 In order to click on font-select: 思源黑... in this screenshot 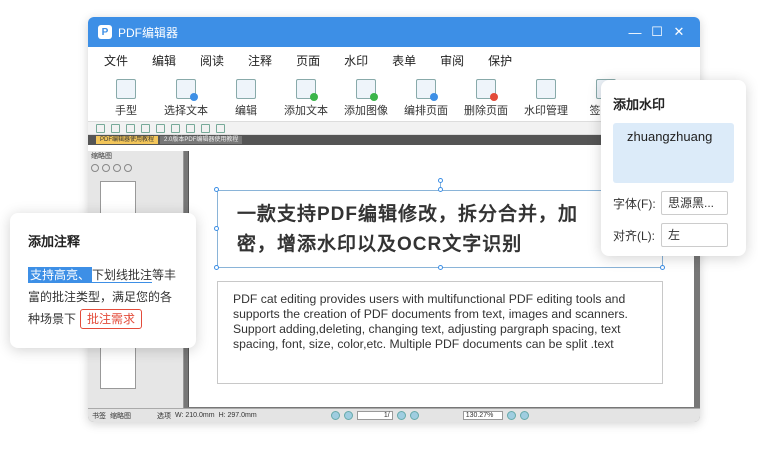, I will do `click(694, 203)`.